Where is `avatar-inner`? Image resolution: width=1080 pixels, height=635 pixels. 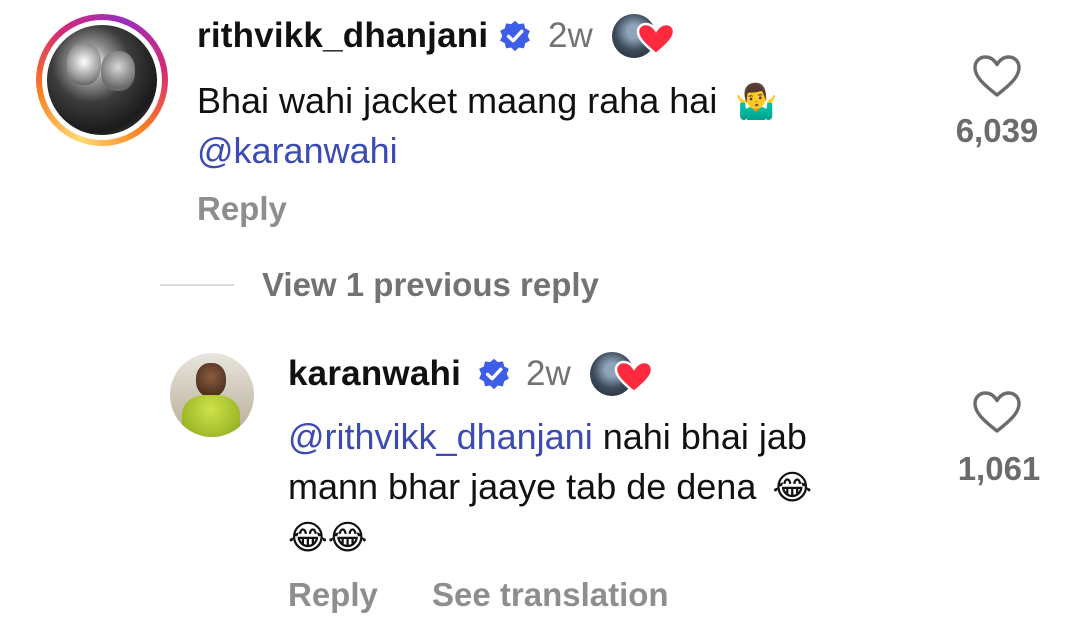 avatar-inner is located at coordinates (102, 80).